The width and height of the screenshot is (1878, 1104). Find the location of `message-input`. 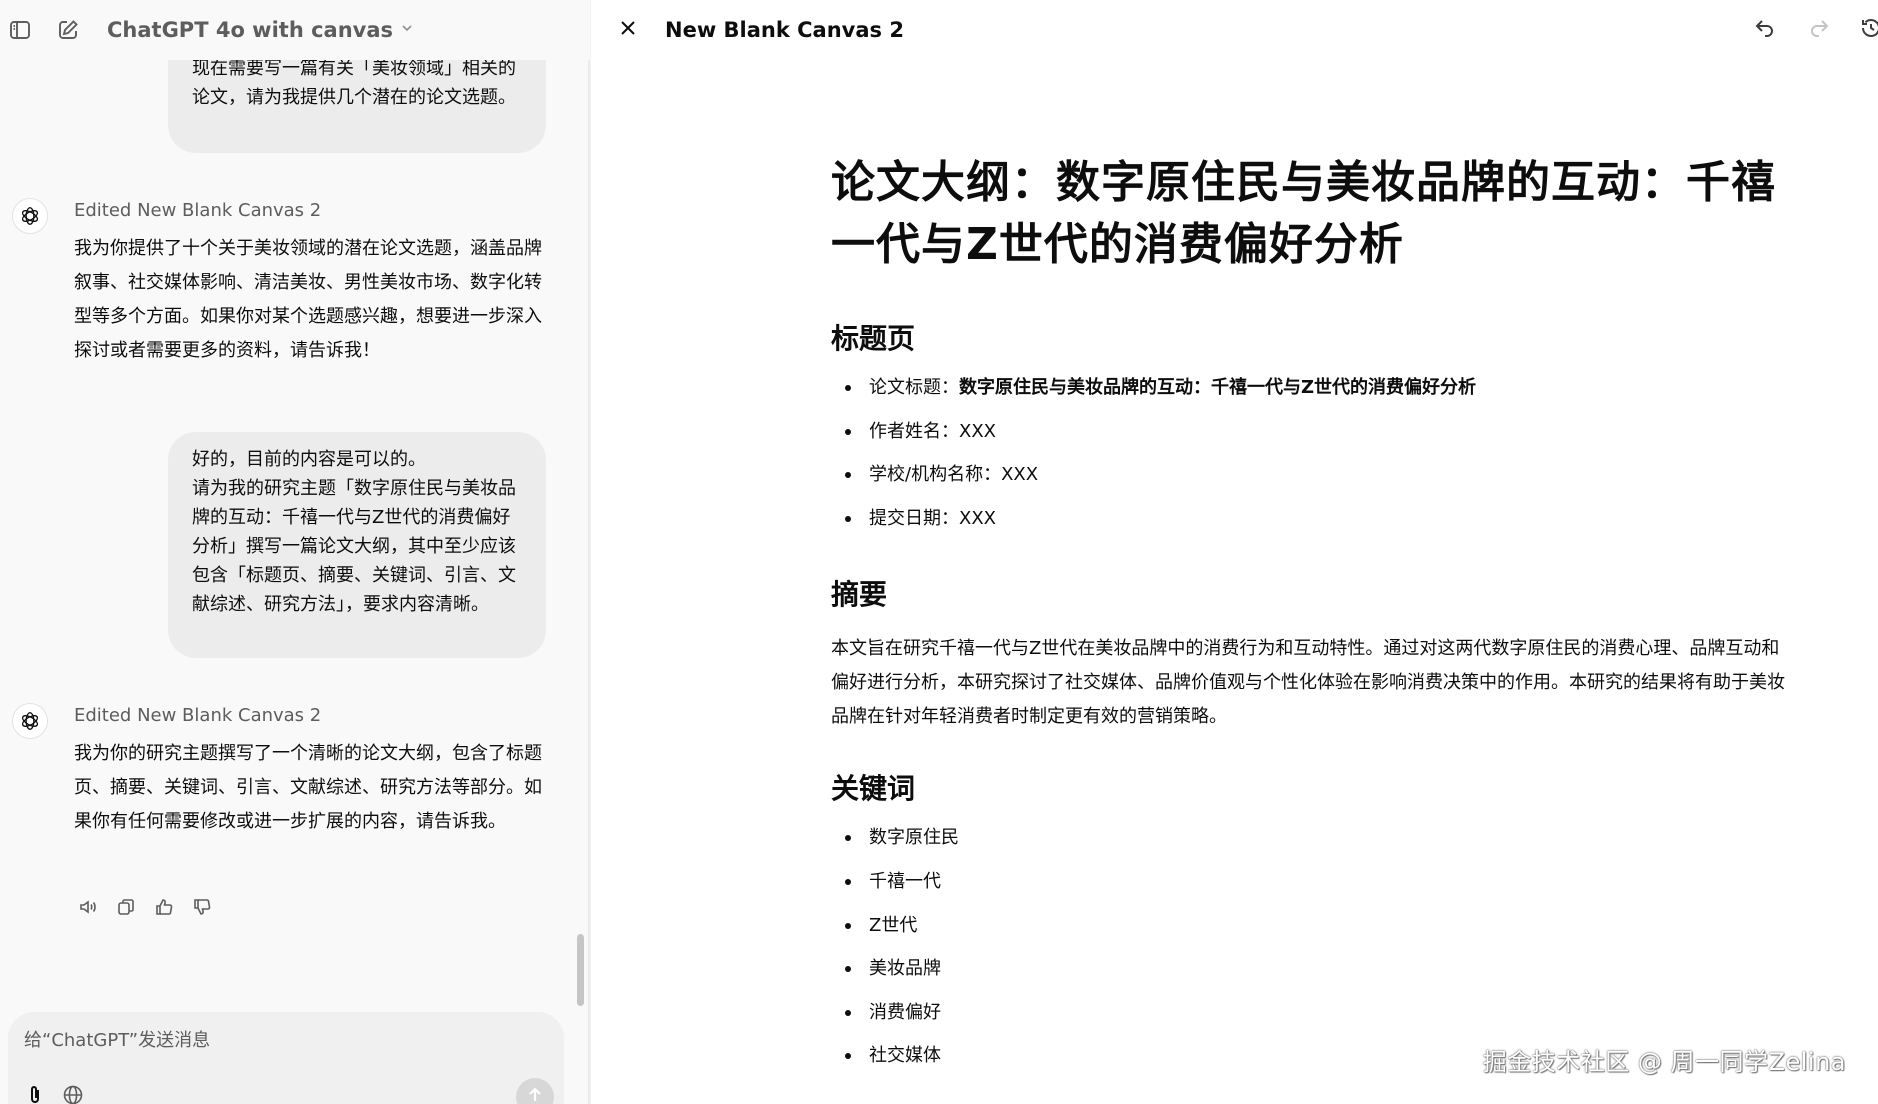

message-input is located at coordinates (234, 1040).